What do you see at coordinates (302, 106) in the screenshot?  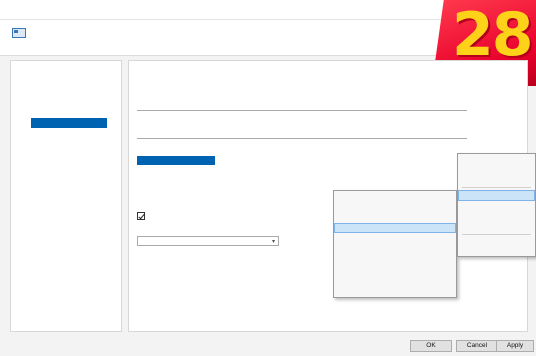 I see `folder-input` at bounding box center [302, 106].